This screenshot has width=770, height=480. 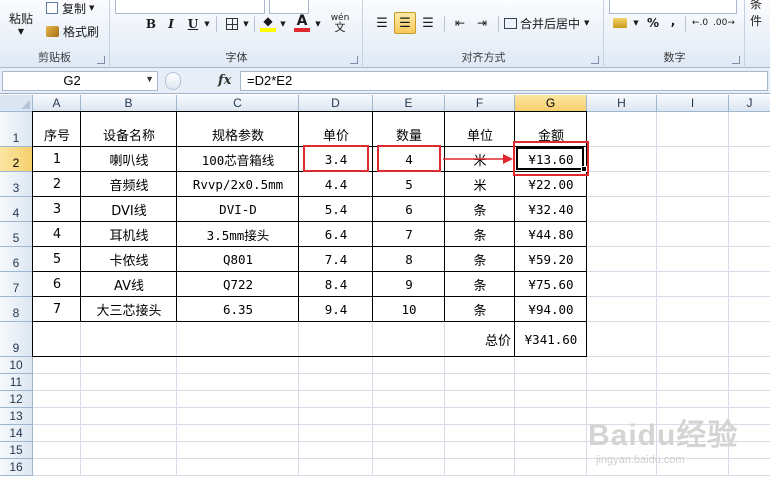 What do you see at coordinates (171, 24) in the screenshot?
I see `italic-button: I` at bounding box center [171, 24].